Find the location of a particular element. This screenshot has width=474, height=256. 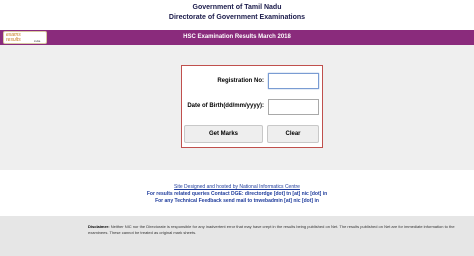

registration-input is located at coordinates (293, 81).